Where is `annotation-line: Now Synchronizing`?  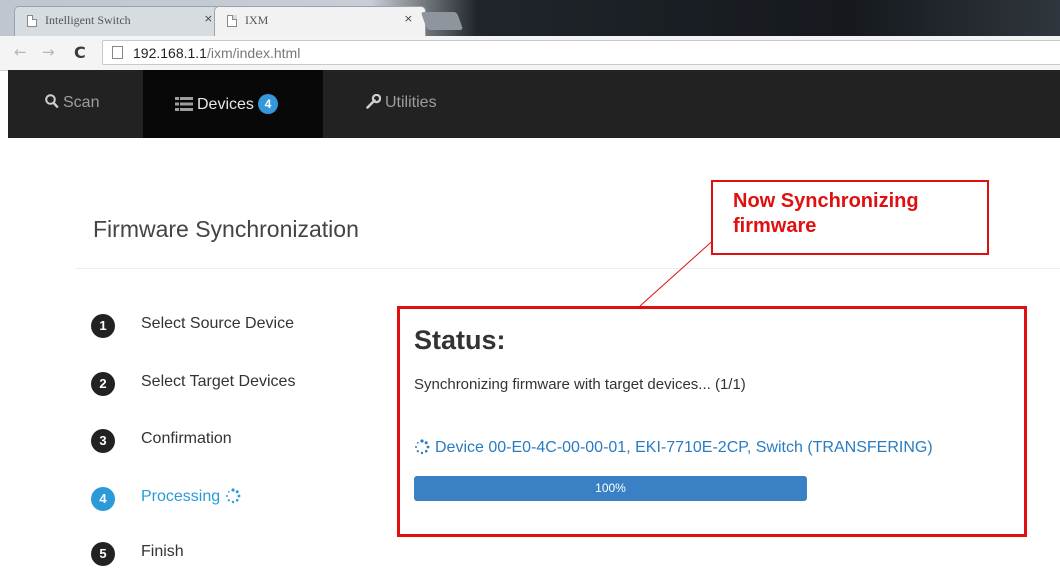 annotation-line: Now Synchronizing is located at coordinates (826, 201).